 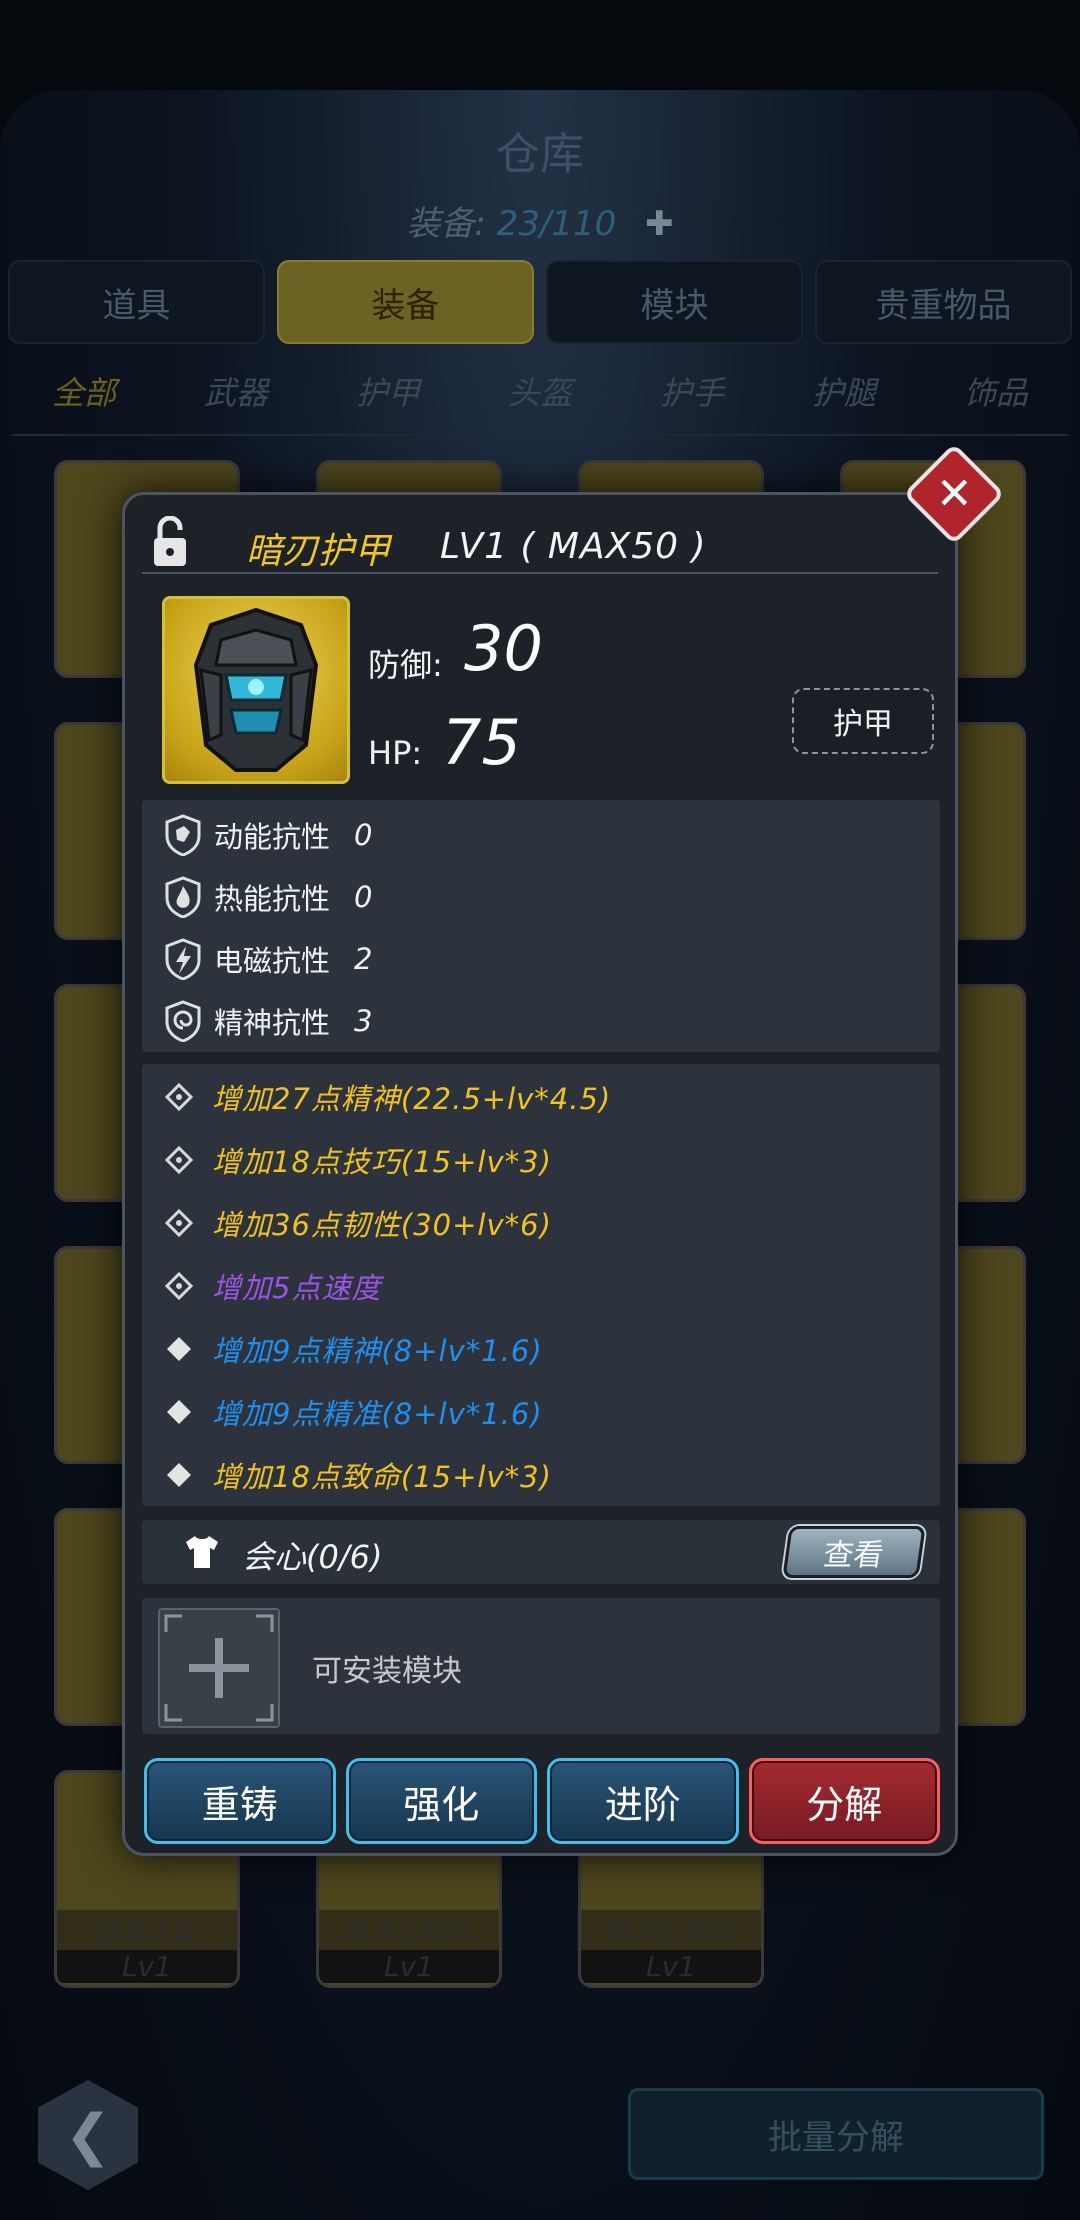 I want to click on card-name: 冠军之证, so click(x=147, y=1930).